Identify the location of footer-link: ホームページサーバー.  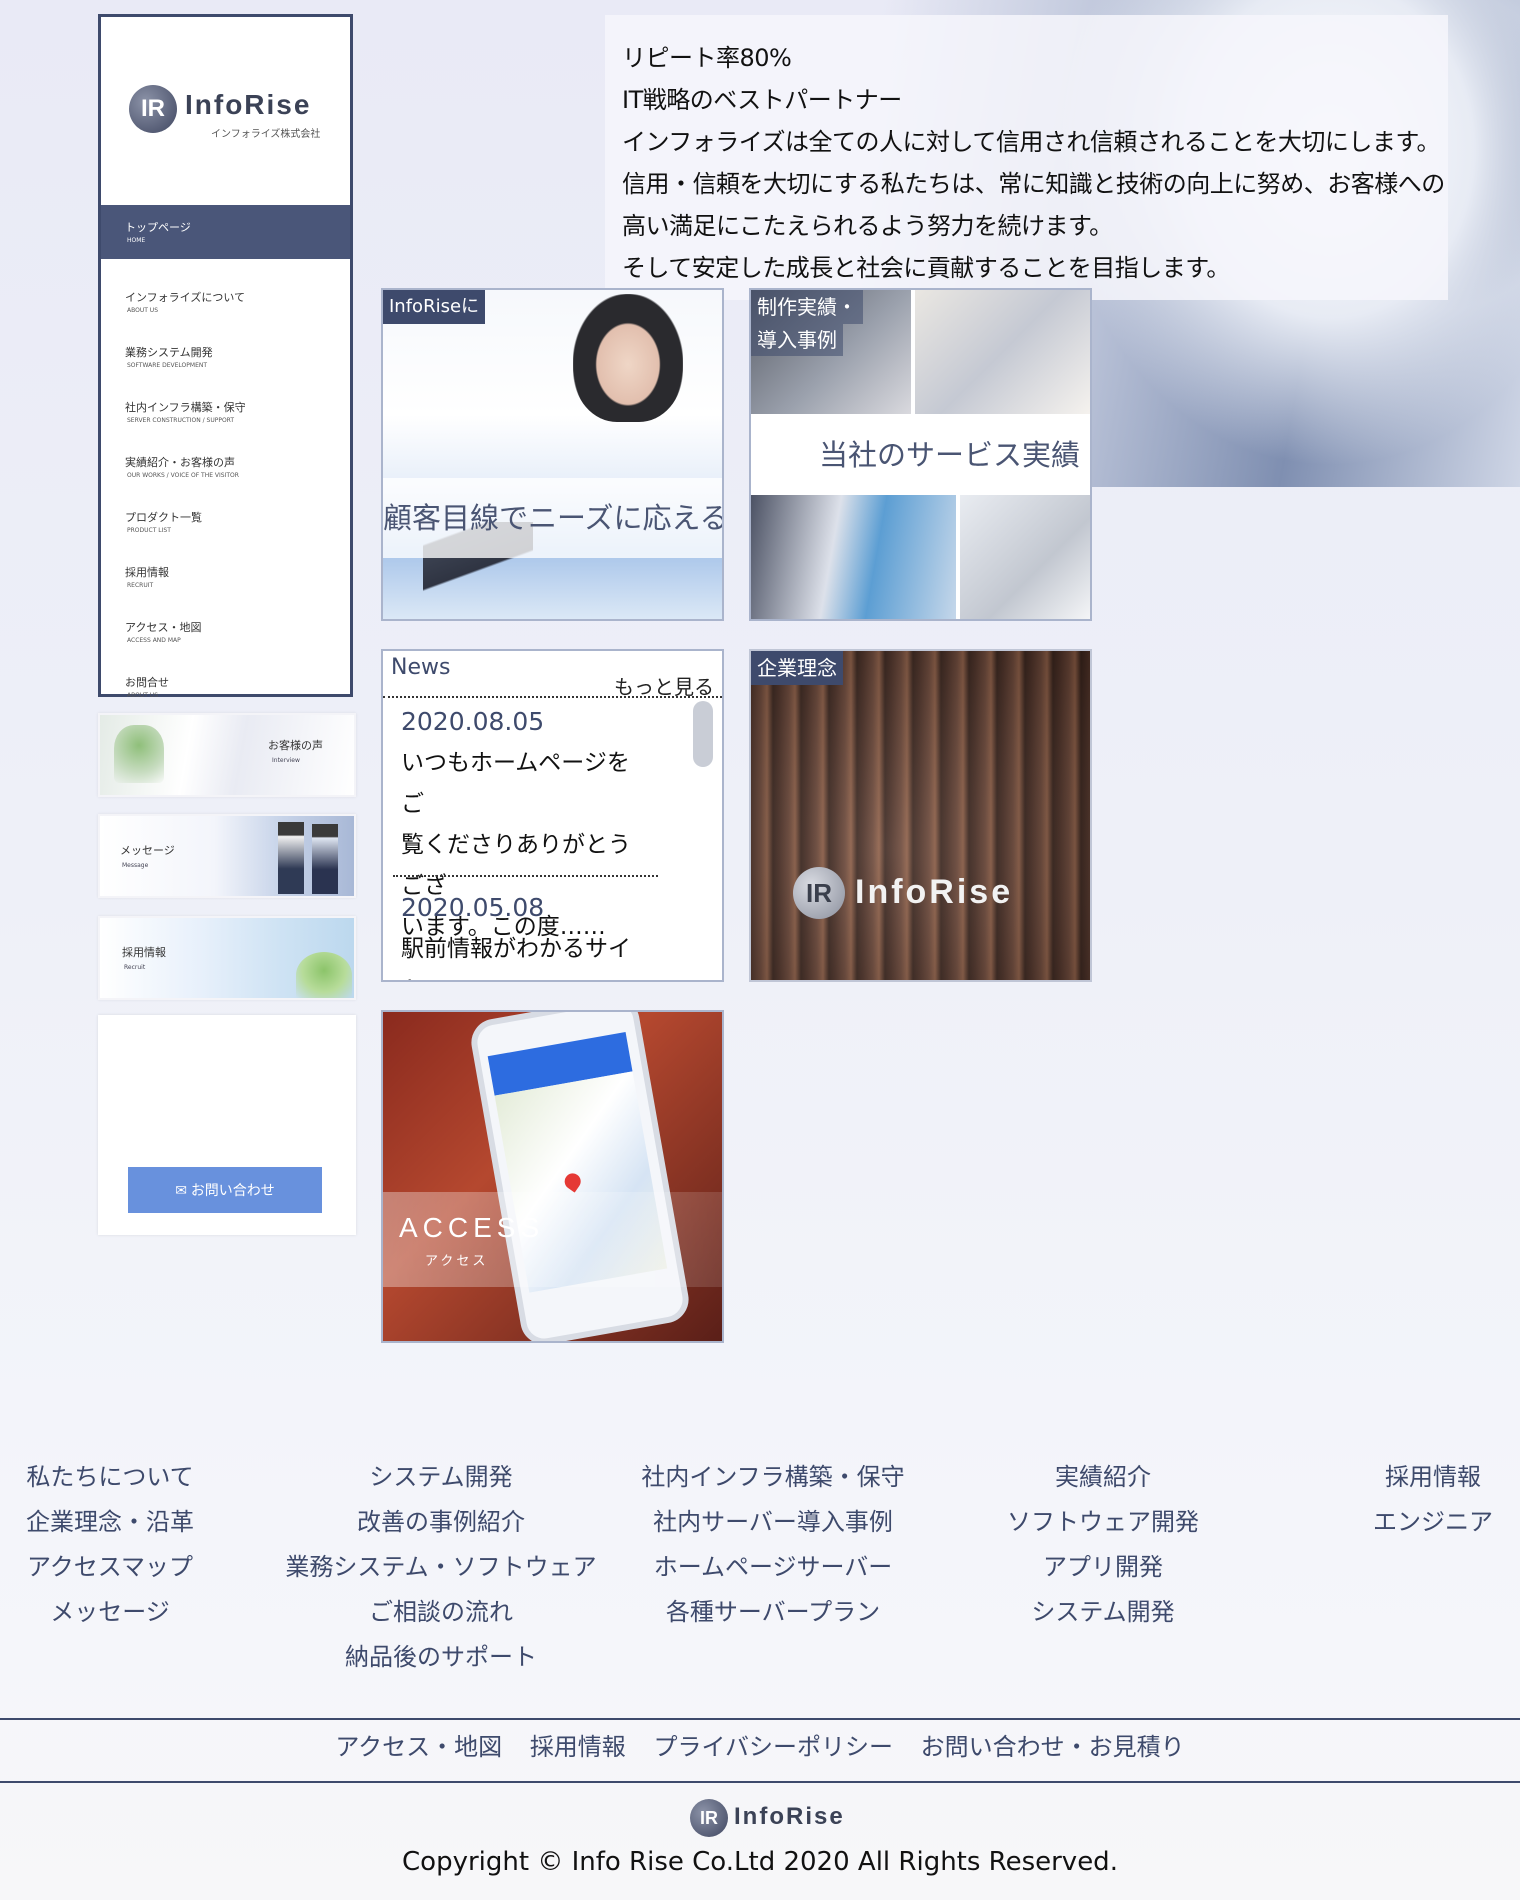
(772, 1567).